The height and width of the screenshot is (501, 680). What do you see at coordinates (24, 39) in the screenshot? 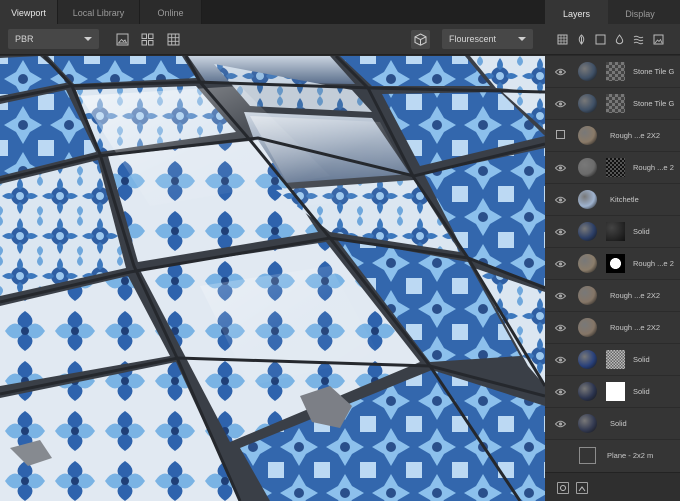
I see `shading-mode-value: PBR` at bounding box center [24, 39].